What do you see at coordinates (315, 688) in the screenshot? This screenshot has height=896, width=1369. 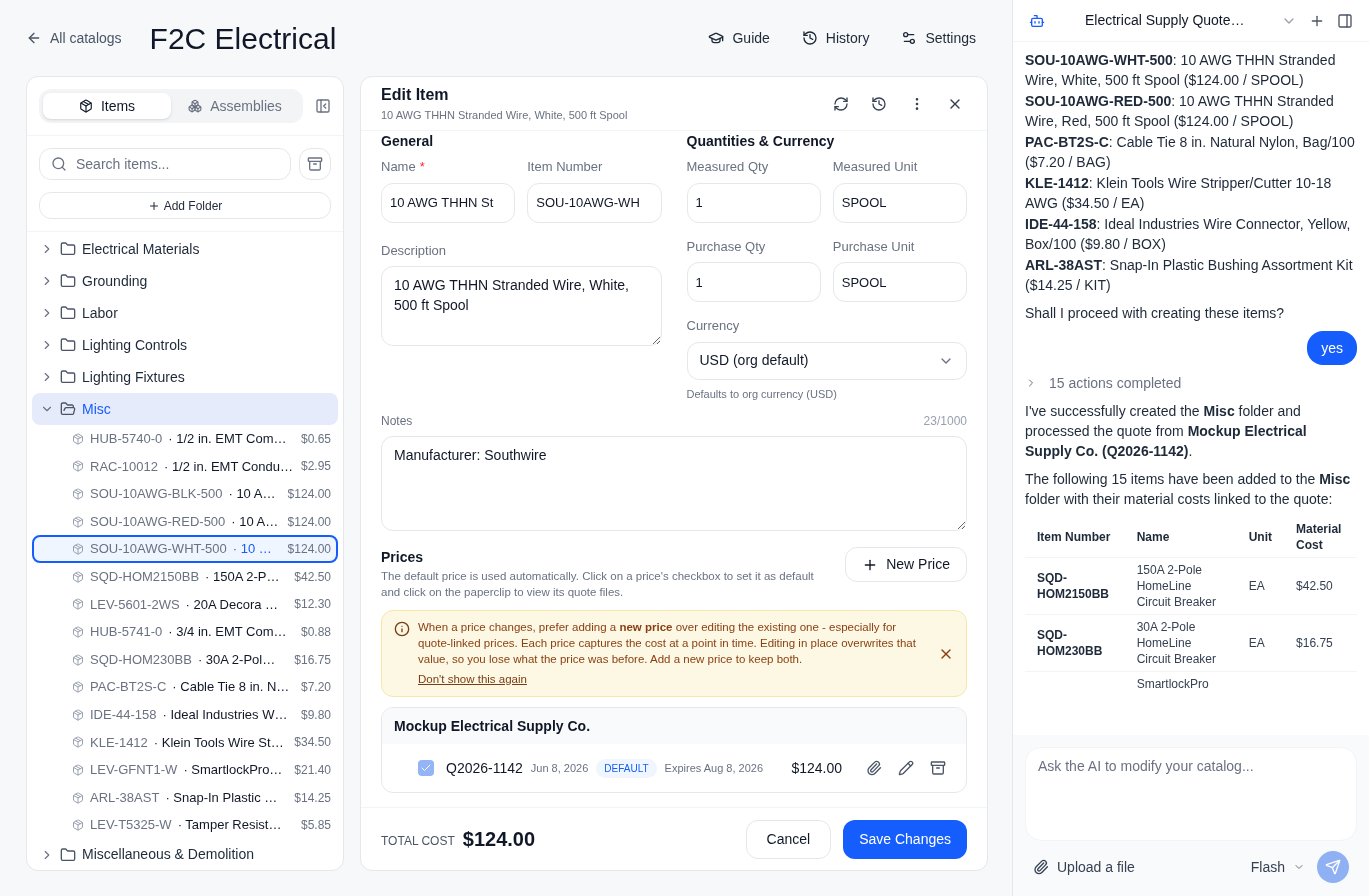 I see `item-price: $7.20` at bounding box center [315, 688].